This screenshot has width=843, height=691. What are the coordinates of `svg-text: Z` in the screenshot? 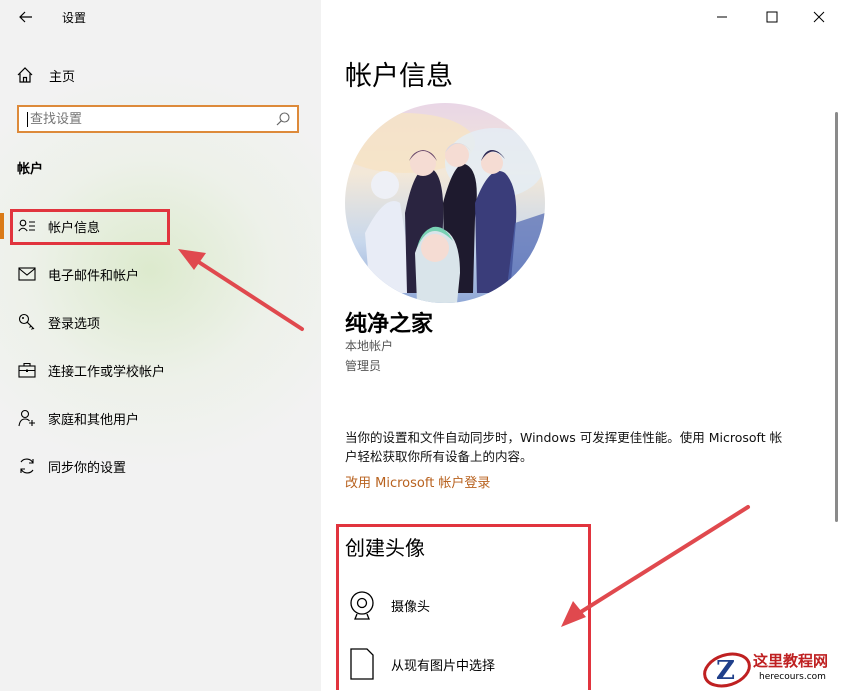 It's located at (725, 671).